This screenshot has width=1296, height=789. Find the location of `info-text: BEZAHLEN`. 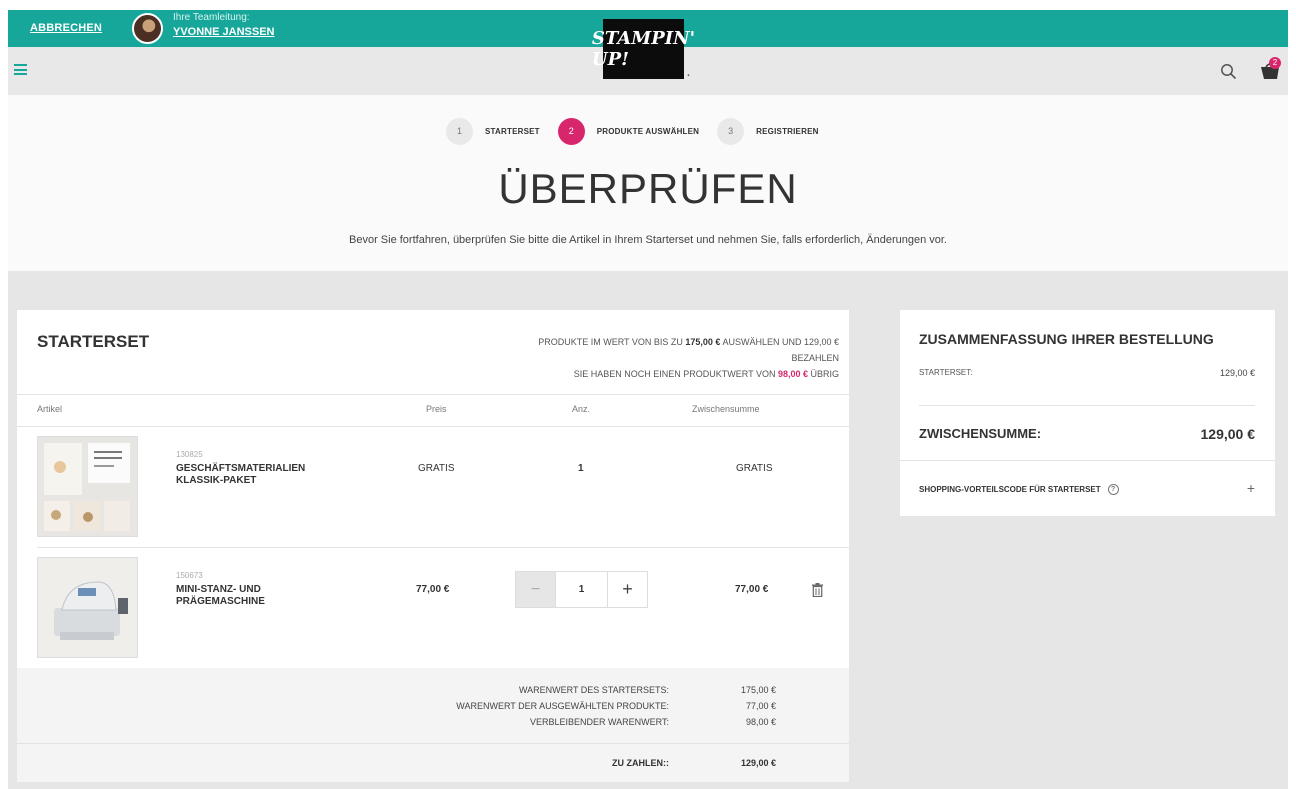

info-text: BEZAHLEN is located at coordinates (815, 358).